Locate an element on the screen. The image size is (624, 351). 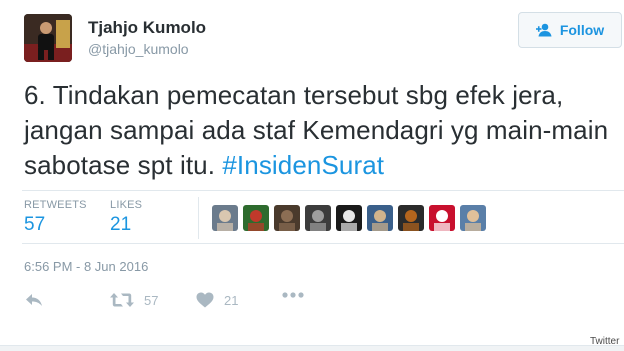
liker-avatar-4-image is located at coordinates (318, 218).